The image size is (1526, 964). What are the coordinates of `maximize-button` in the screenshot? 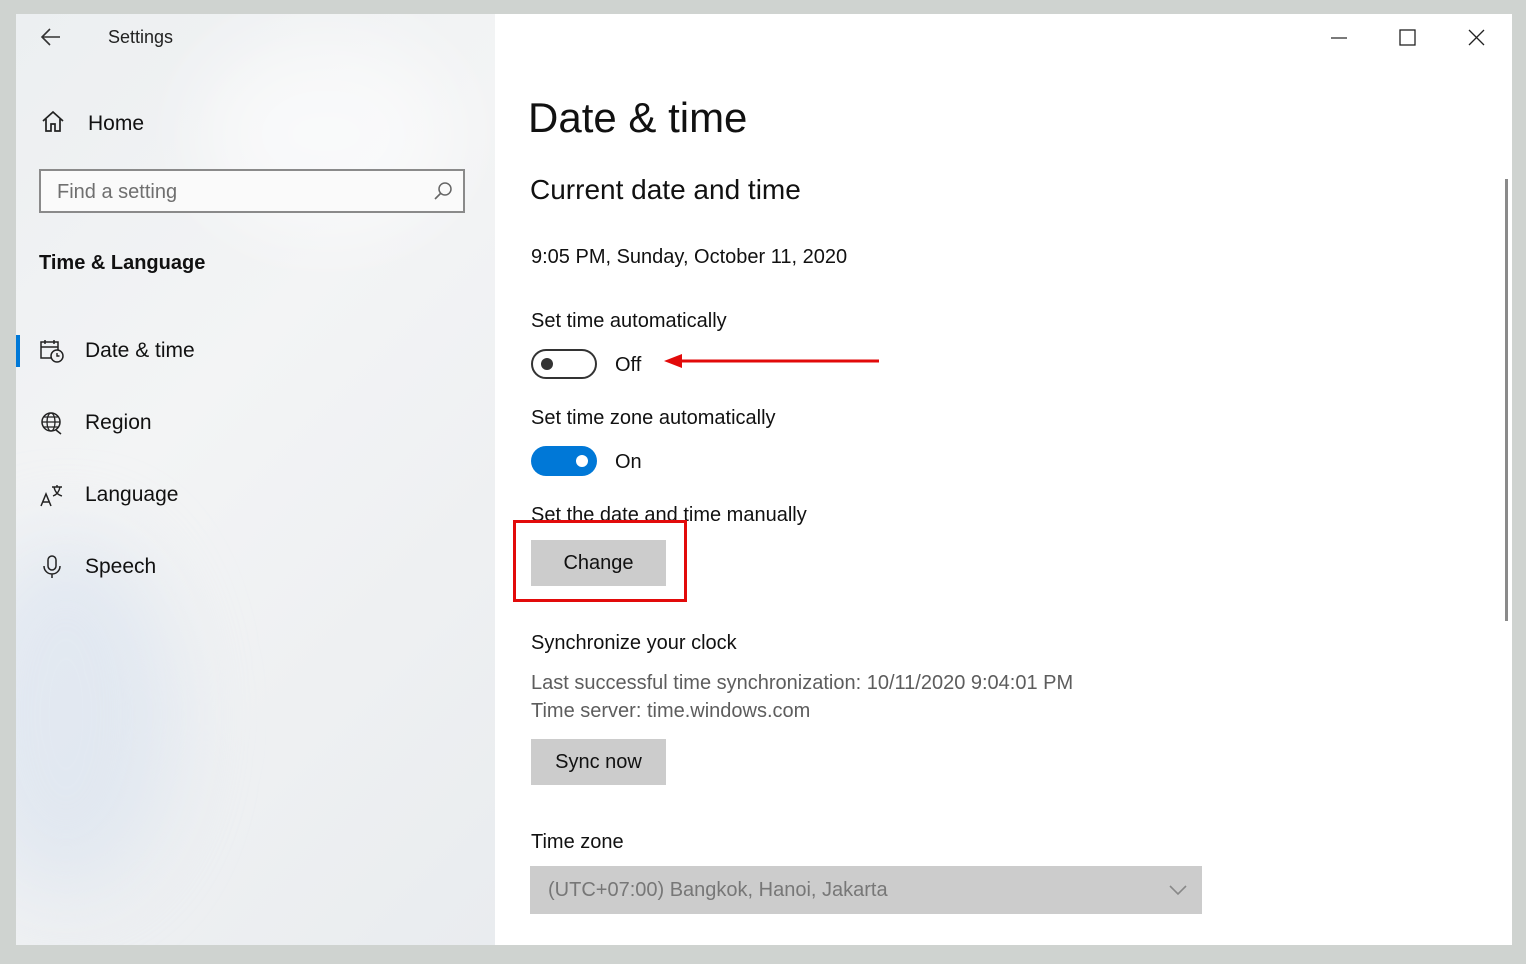 It's located at (1407, 38).